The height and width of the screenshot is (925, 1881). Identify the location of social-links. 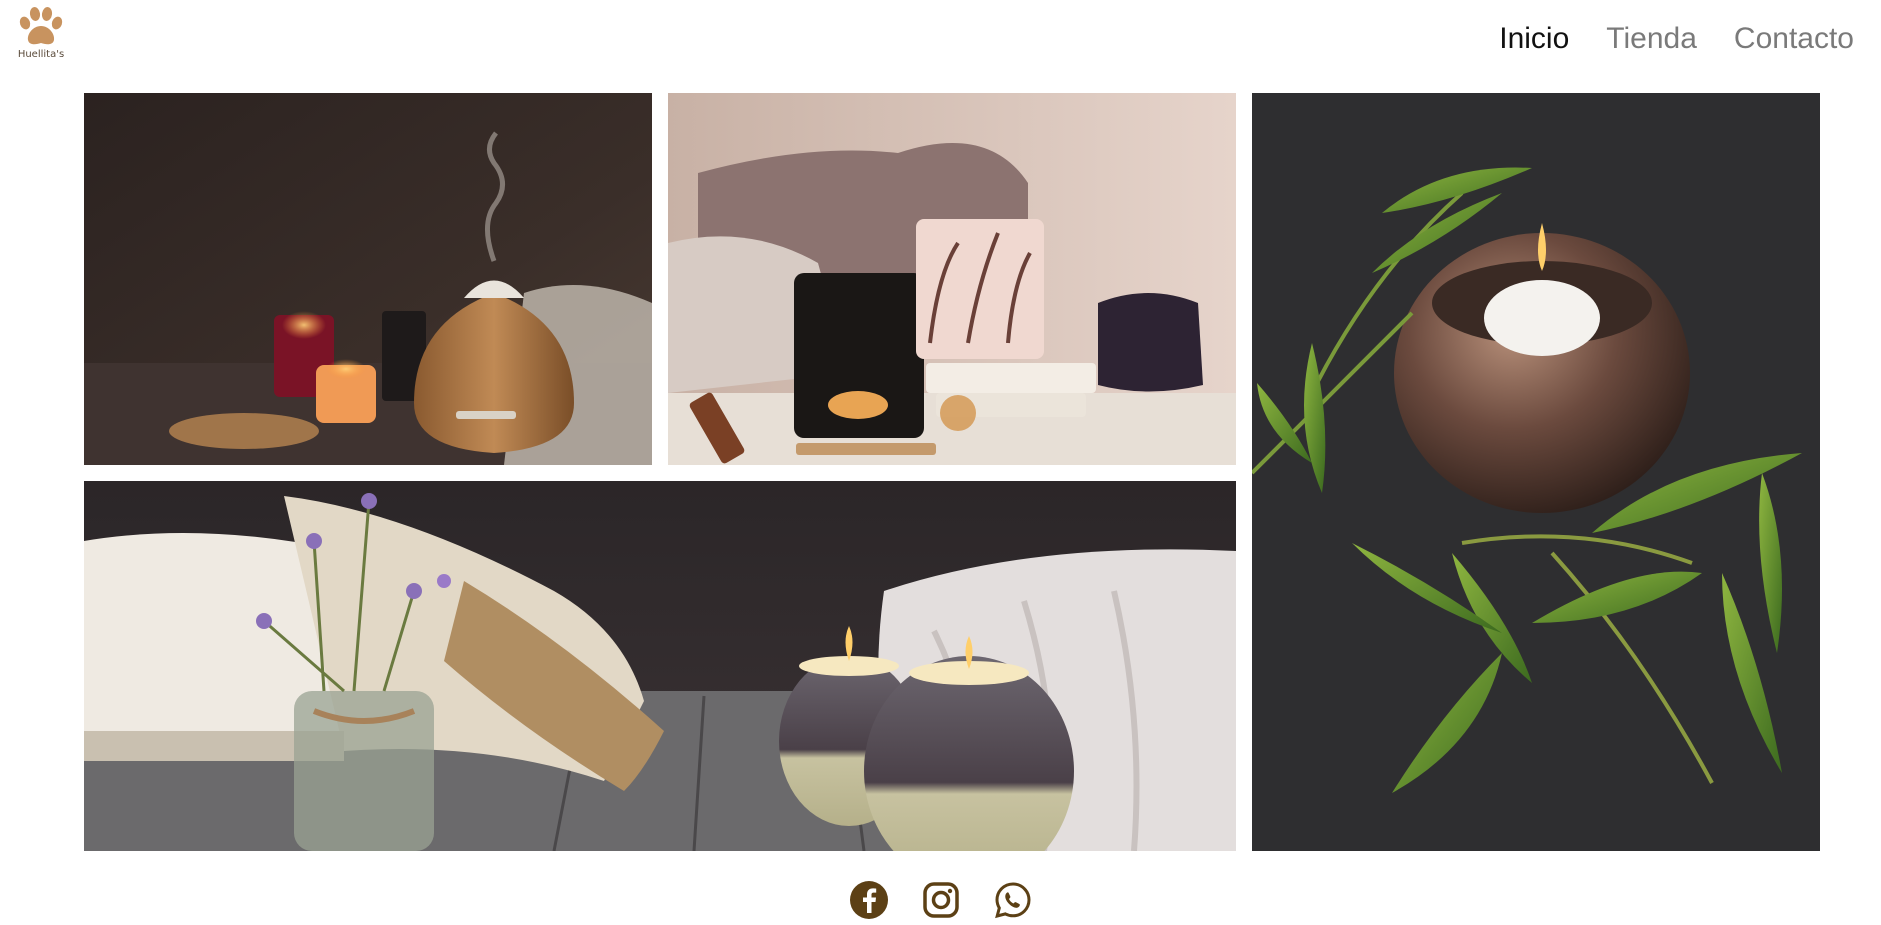
(940, 900).